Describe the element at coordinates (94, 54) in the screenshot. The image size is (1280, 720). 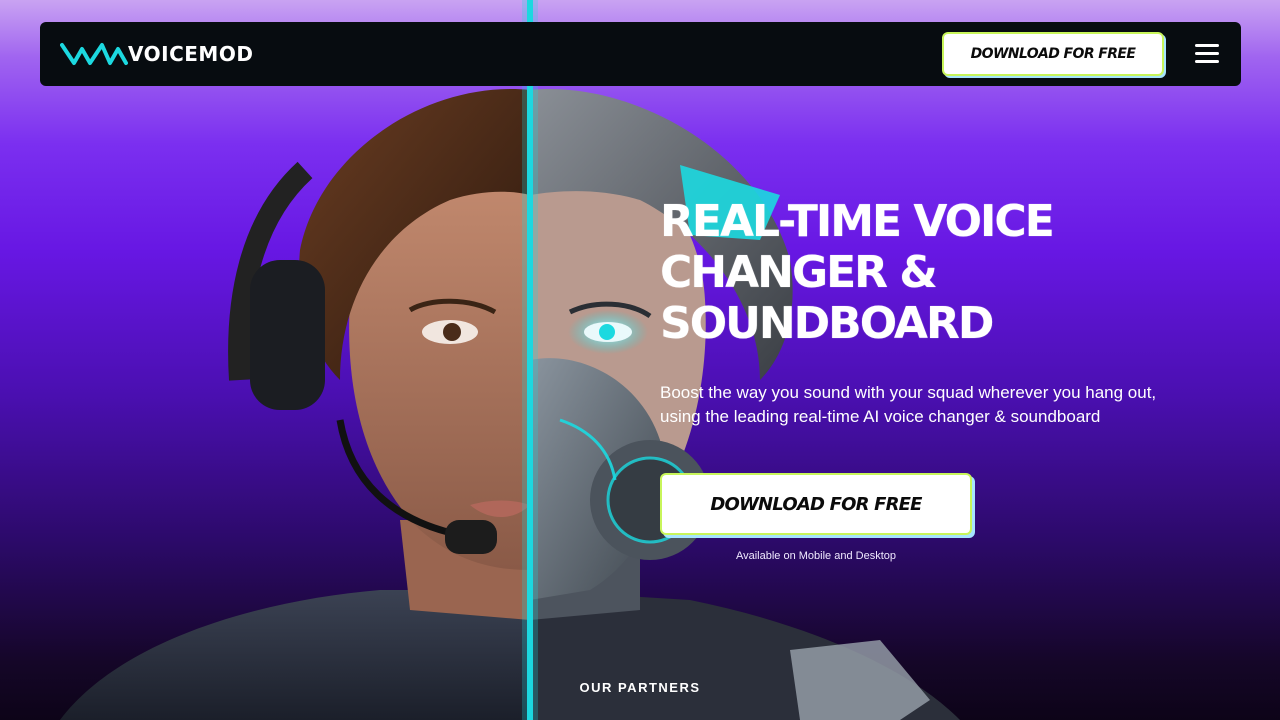
I see `voicemod-wave-logo-icon` at that location.